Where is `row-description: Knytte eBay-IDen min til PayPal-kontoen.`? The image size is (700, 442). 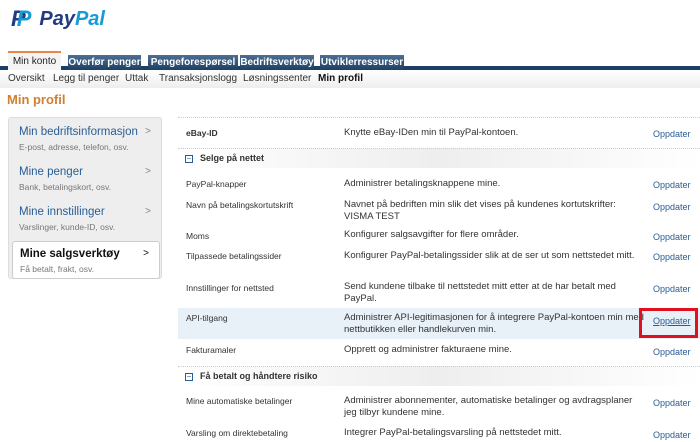 row-description: Knytte eBay-IDen min til PayPal-kontoen. is located at coordinates (431, 132).